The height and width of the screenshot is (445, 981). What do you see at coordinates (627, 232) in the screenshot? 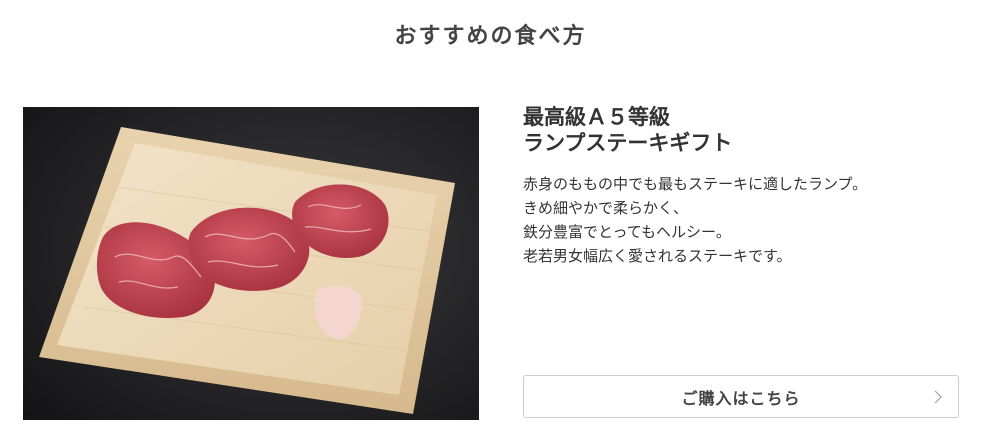
I see `description-line-3: 鉄分豊富でとってもヘルシー。` at bounding box center [627, 232].